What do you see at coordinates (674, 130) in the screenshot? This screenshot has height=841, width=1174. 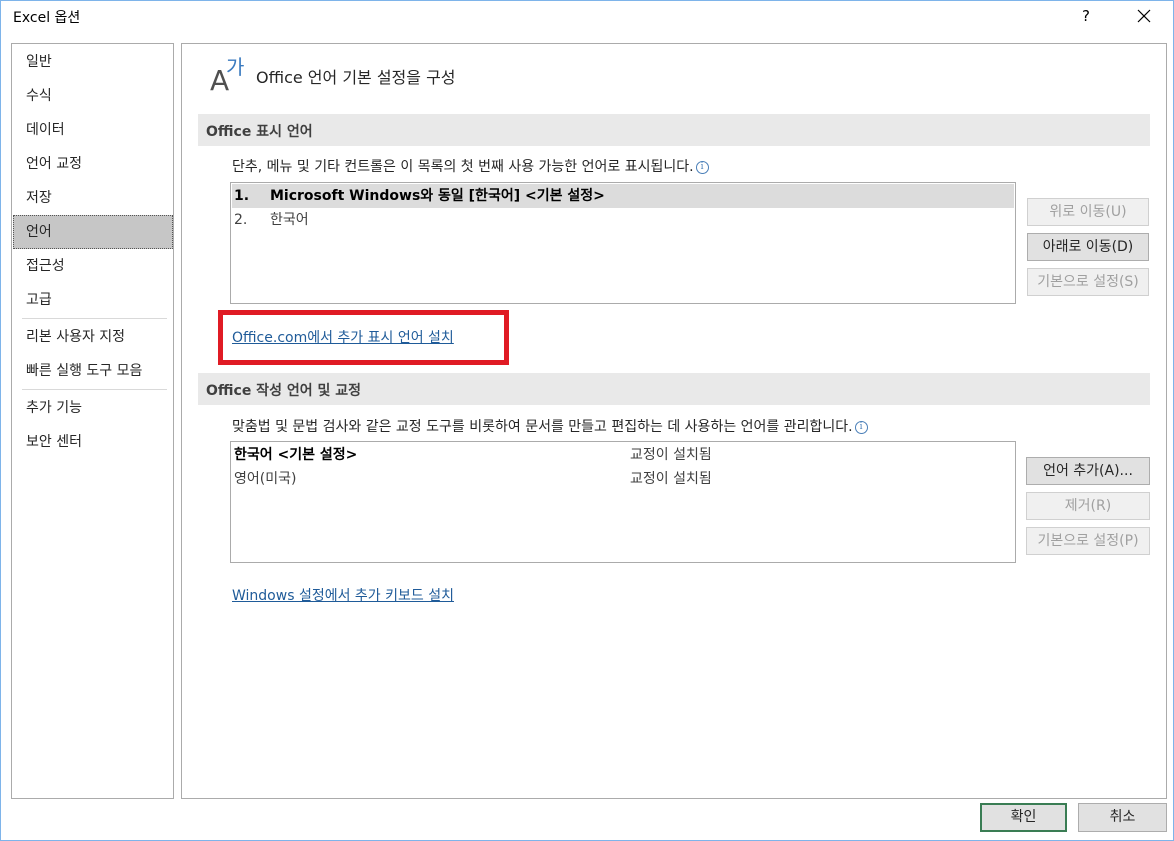 I see `display-language-section-header: Office 표시 언어` at bounding box center [674, 130].